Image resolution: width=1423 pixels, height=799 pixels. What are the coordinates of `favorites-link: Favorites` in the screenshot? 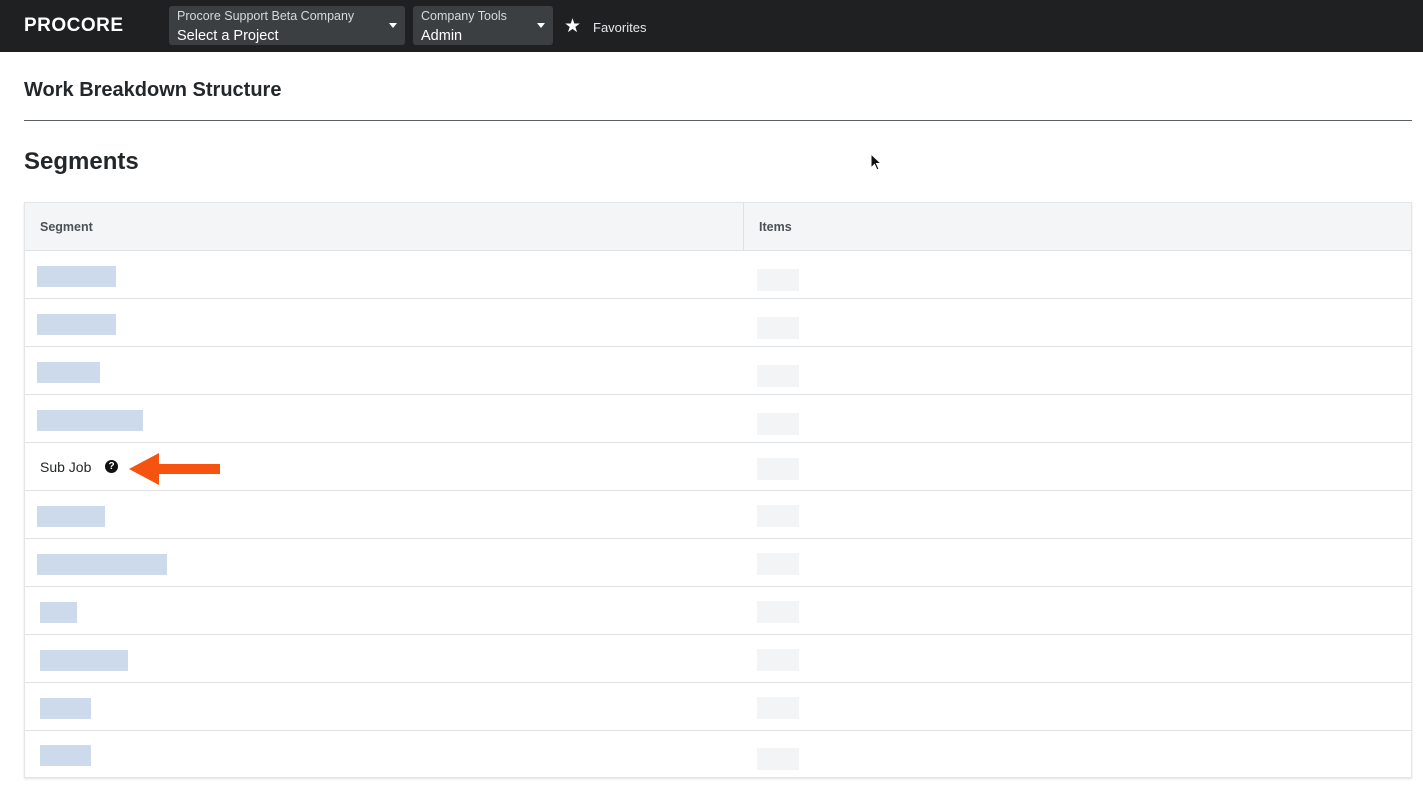 It's located at (619, 27).